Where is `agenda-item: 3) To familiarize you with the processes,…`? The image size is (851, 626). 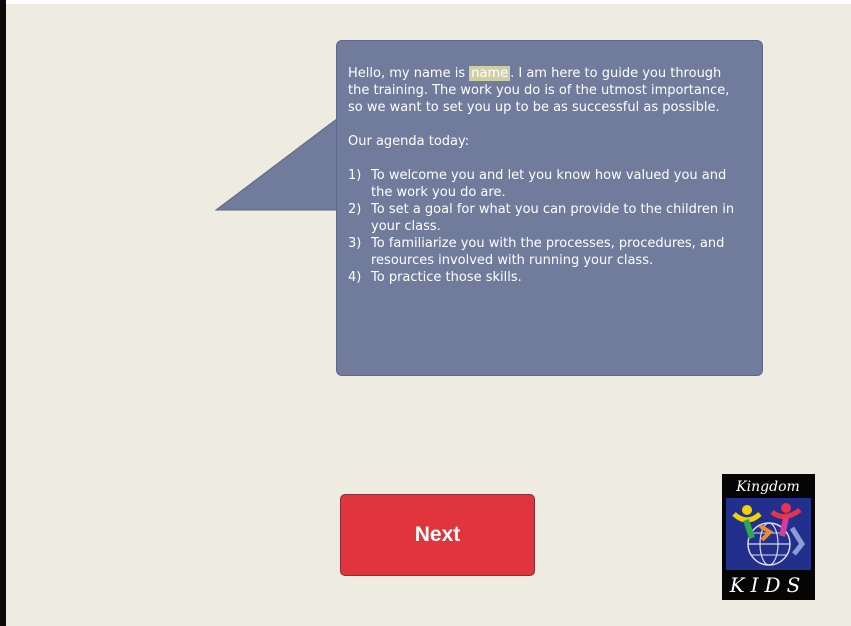
agenda-item: 3) To familiarize you with the processes,… is located at coordinates (536, 252).